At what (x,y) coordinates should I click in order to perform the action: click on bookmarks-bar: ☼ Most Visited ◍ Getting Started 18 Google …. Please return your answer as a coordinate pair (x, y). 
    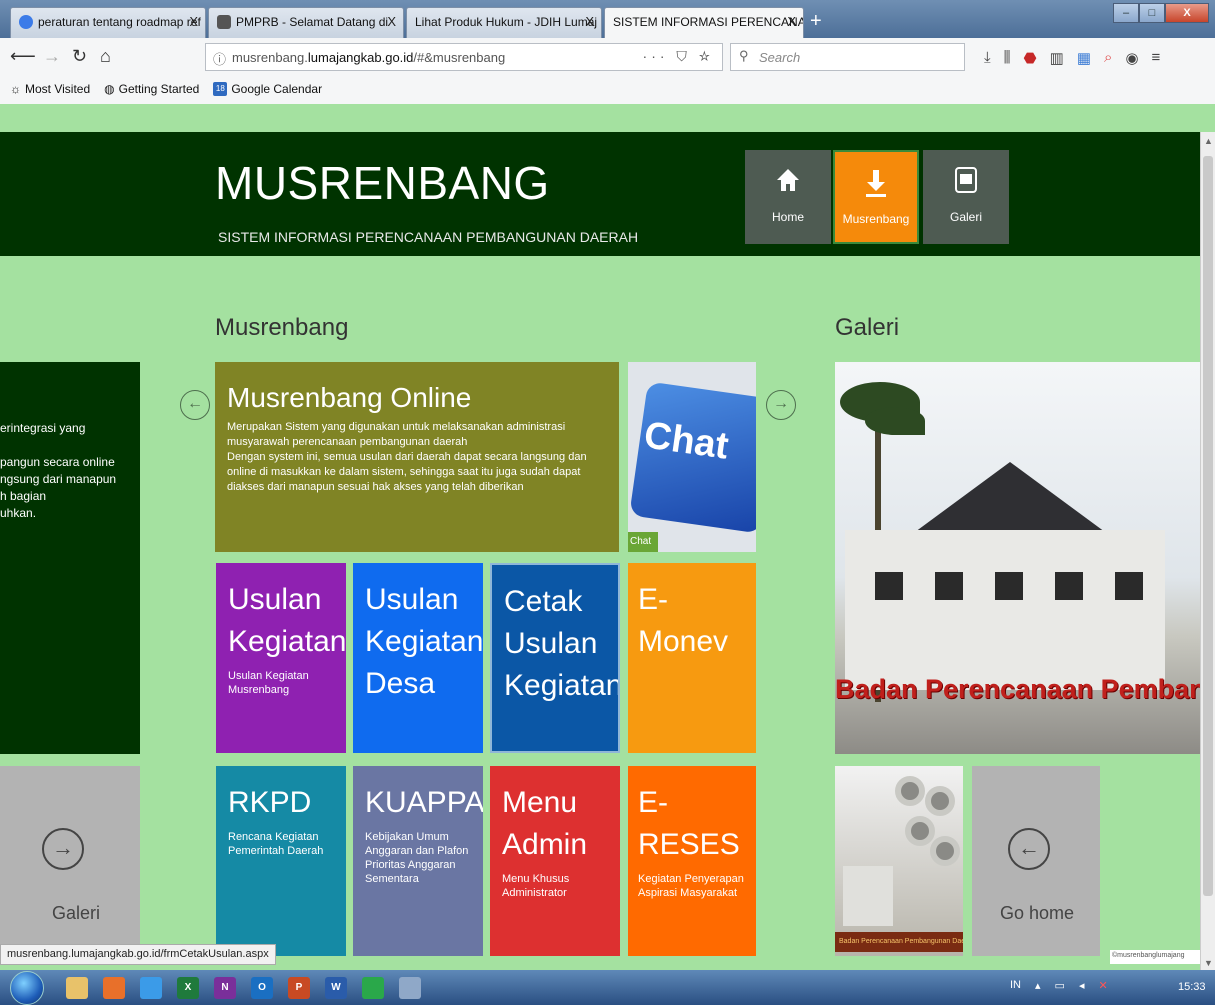
    Looking at the image, I should click on (166, 89).